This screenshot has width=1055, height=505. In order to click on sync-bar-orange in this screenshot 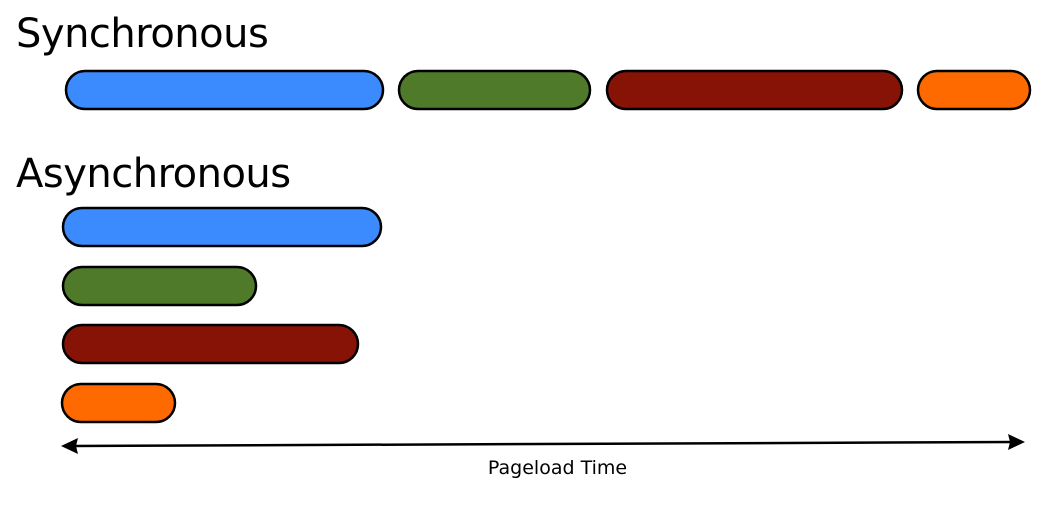, I will do `click(974, 90)`.